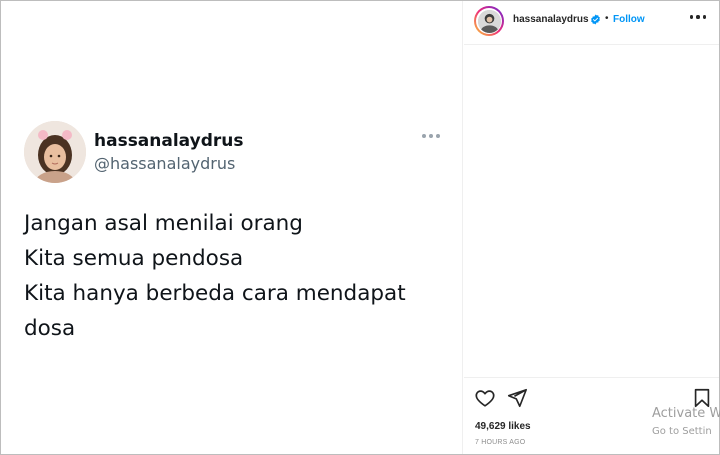 The height and width of the screenshot is (455, 720). Describe the element at coordinates (55, 152) in the screenshot. I see `tweet-avatar` at that location.